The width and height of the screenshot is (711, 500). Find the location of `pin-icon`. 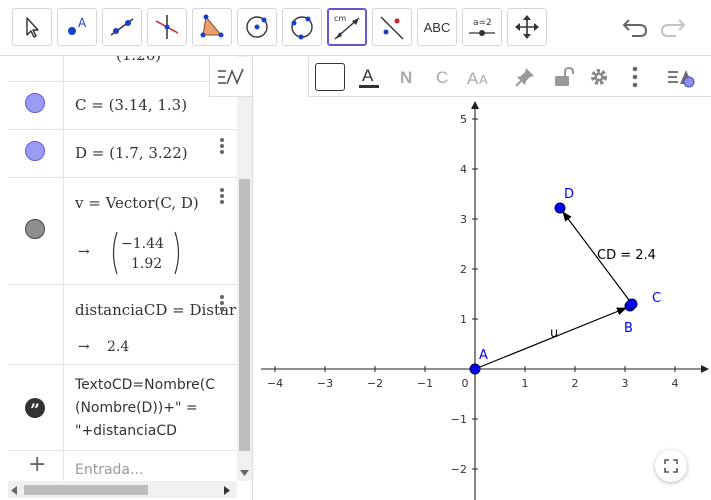

pin-icon is located at coordinates (524, 77).